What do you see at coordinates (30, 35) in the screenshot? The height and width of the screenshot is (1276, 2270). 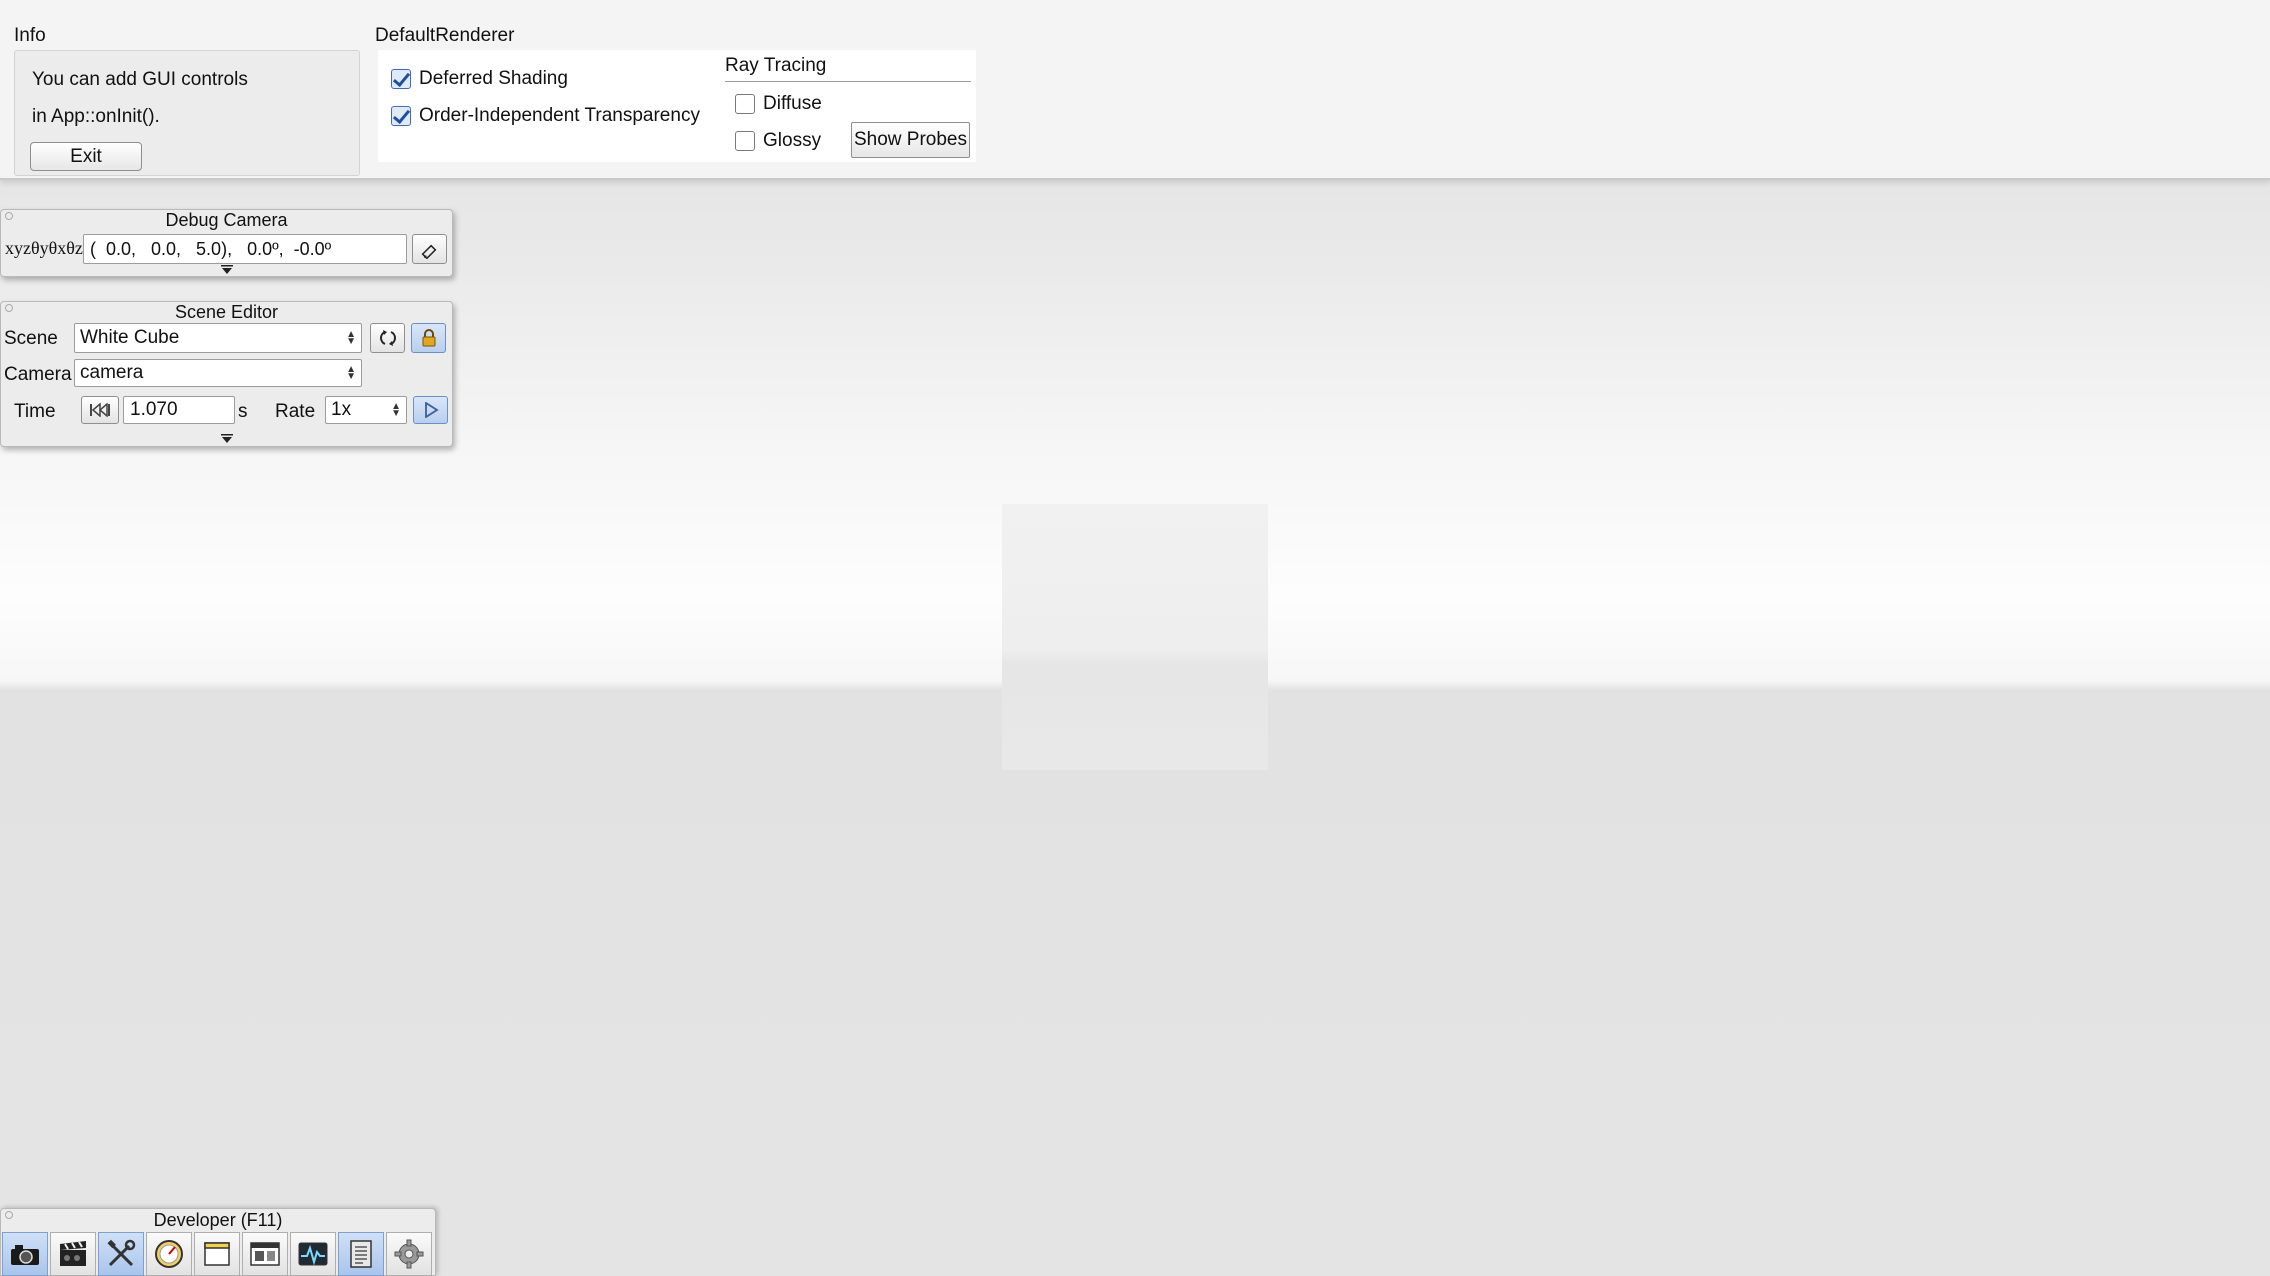 I see `info-section-title: Info` at bounding box center [30, 35].